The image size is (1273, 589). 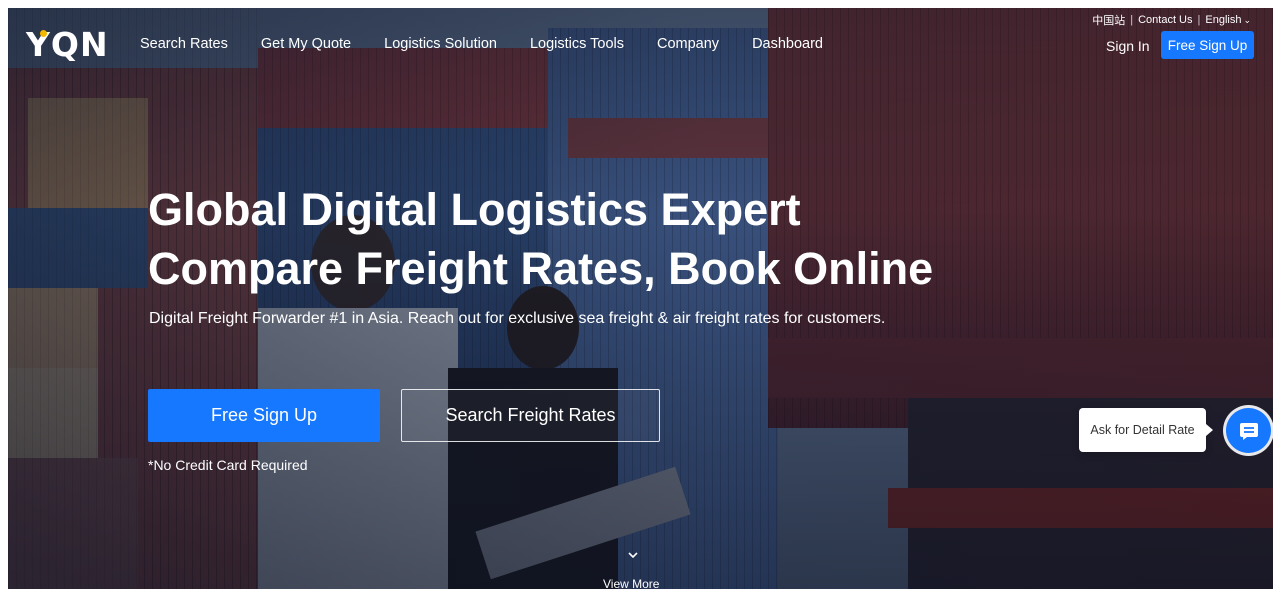 I want to click on hero-title-line-1: Global Digital Logistics Expert, so click(x=474, y=209).